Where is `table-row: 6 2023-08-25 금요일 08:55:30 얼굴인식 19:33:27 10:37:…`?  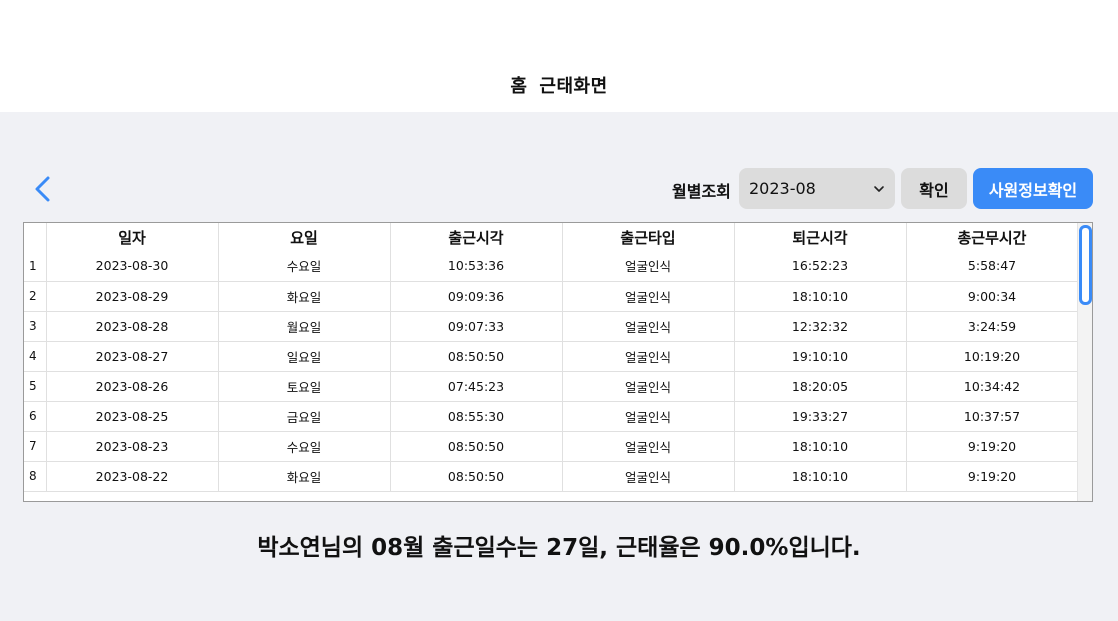
table-row: 6 2023-08-25 금요일 08:55:30 얼굴인식 19:33:27 10:37:… is located at coordinates (551, 416).